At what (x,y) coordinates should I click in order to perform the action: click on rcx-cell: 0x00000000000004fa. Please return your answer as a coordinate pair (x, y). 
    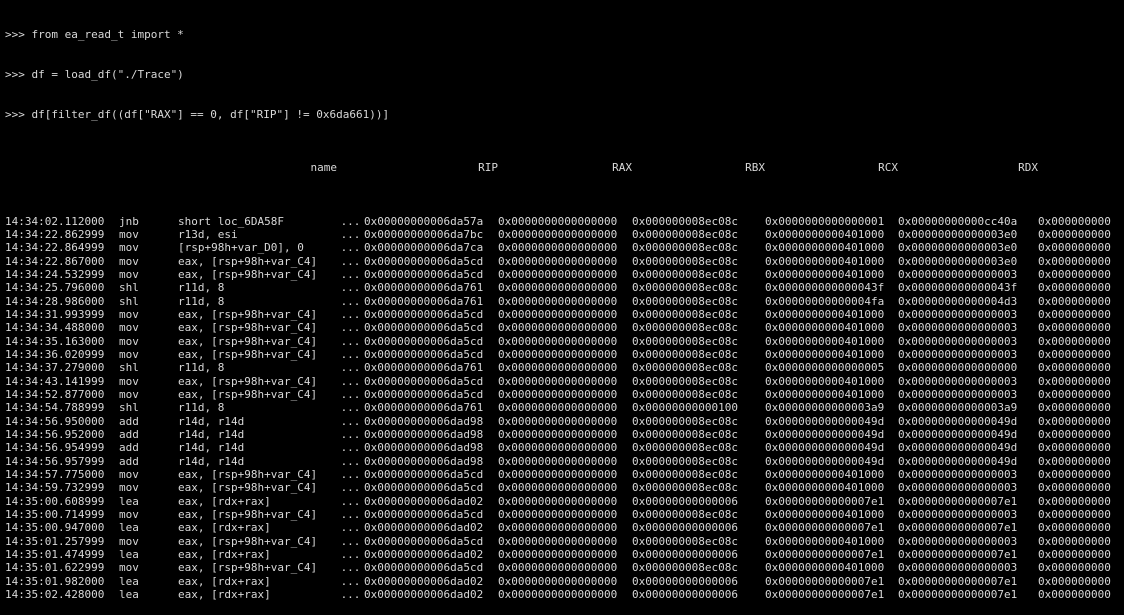
    Looking at the image, I should click on (825, 301).